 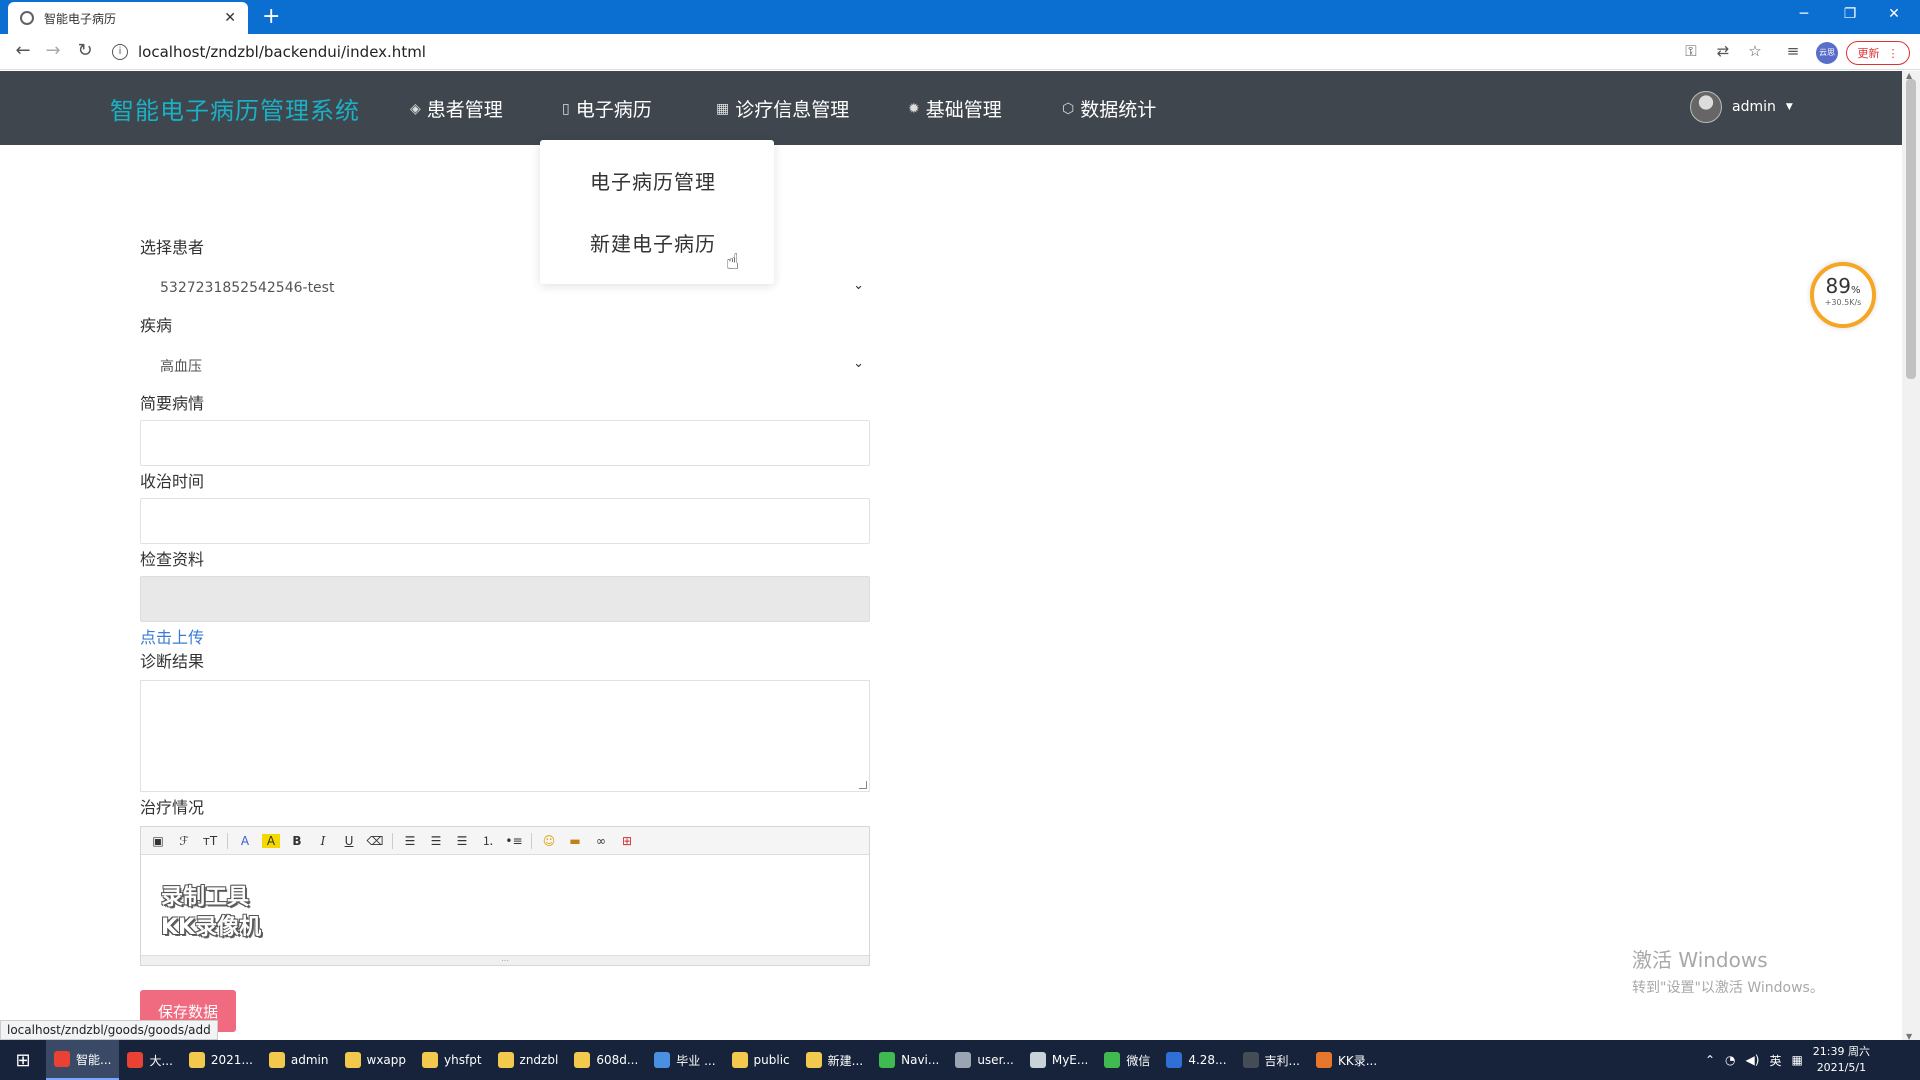 I want to click on new-tab-button: +, so click(x=271, y=17).